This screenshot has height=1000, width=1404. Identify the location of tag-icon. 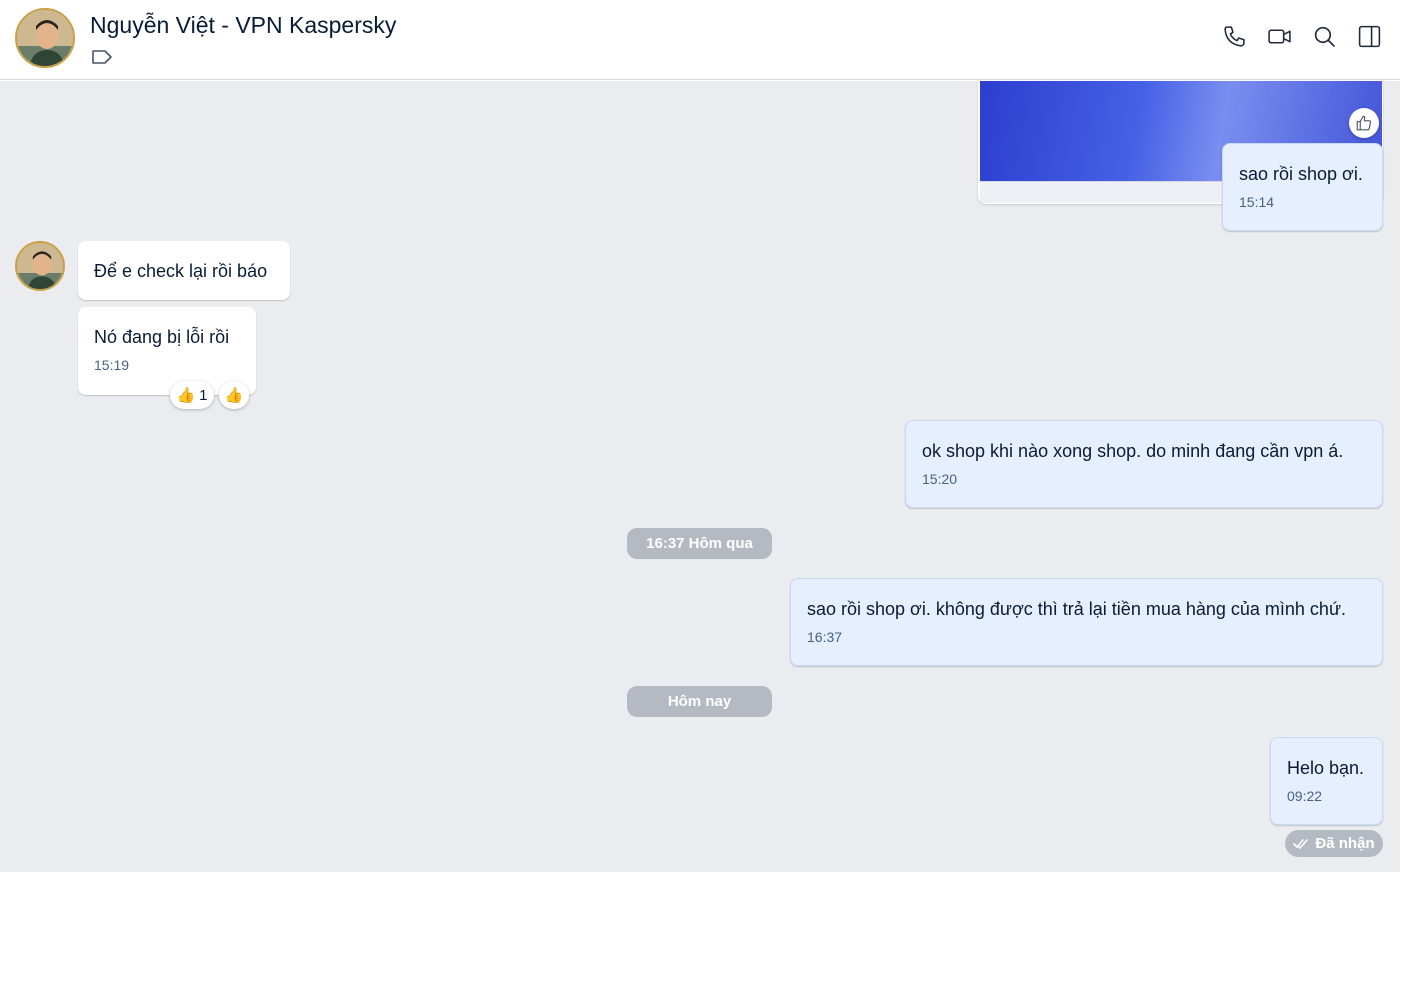
(102, 57).